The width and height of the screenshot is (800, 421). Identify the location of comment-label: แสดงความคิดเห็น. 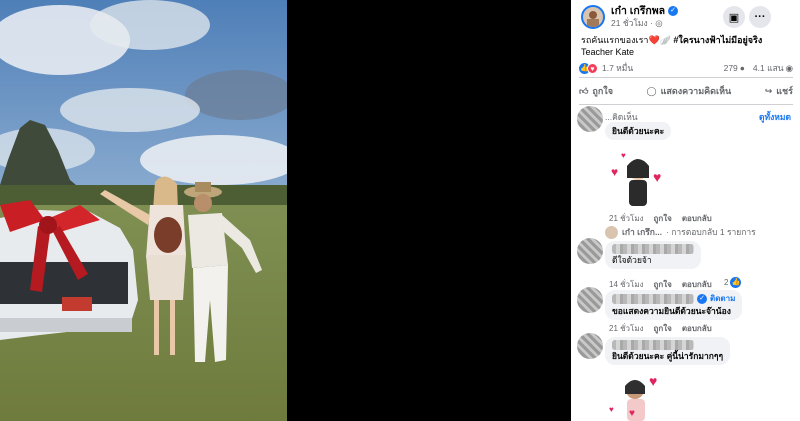
(696, 91).